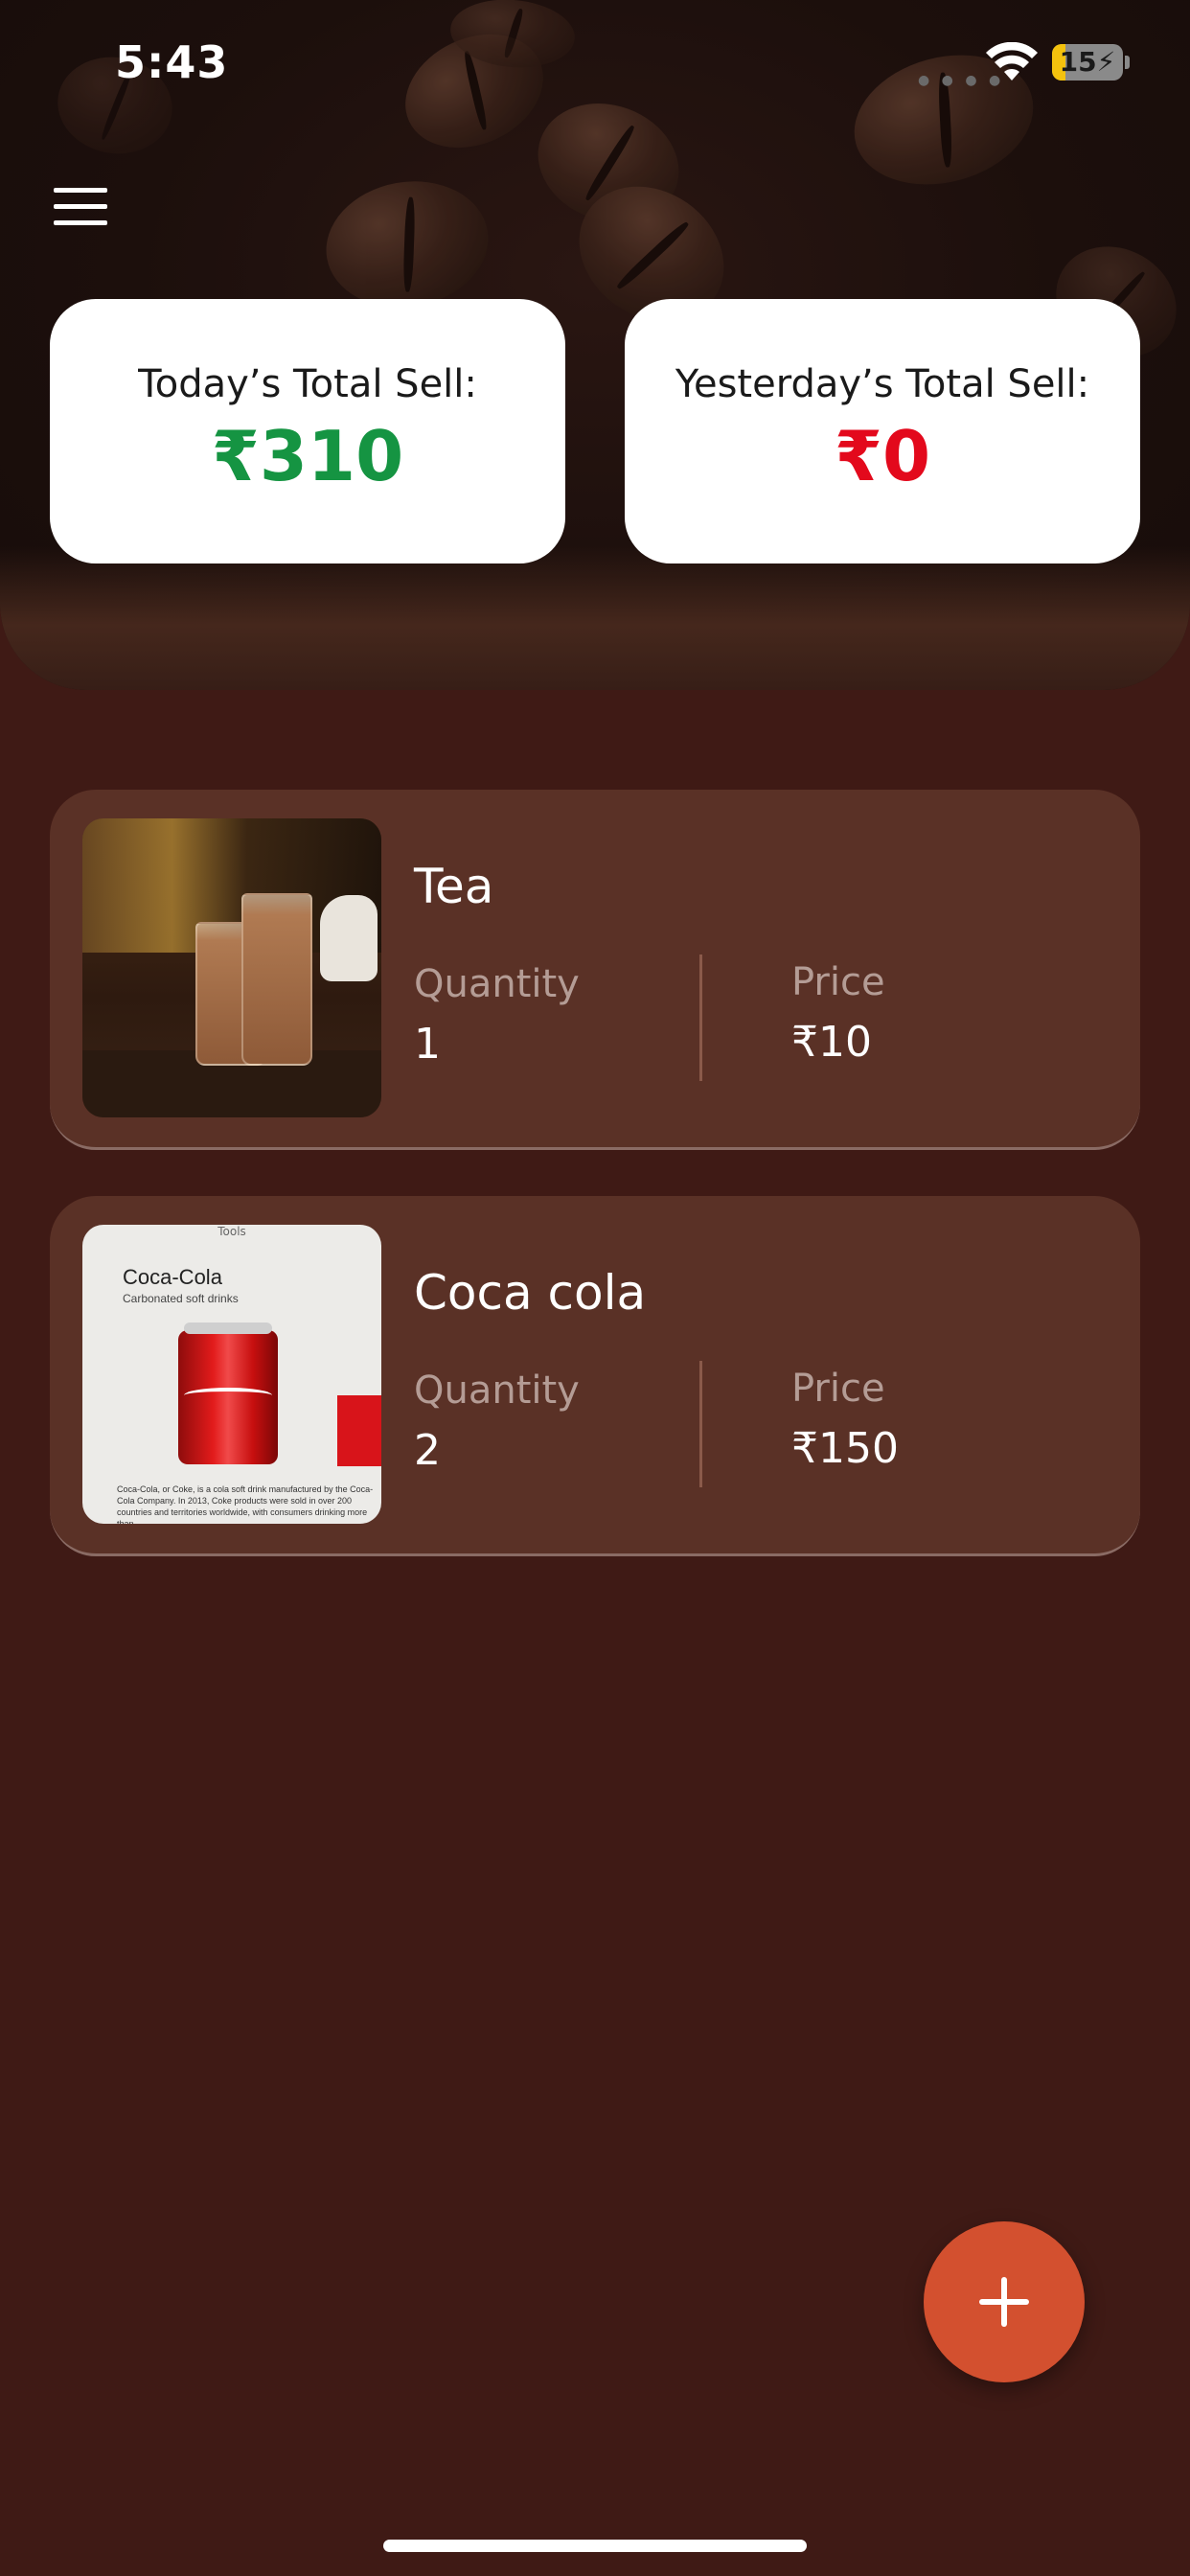 Image resolution: width=1190 pixels, height=2576 pixels. I want to click on add-item-button, so click(1005, 2301).